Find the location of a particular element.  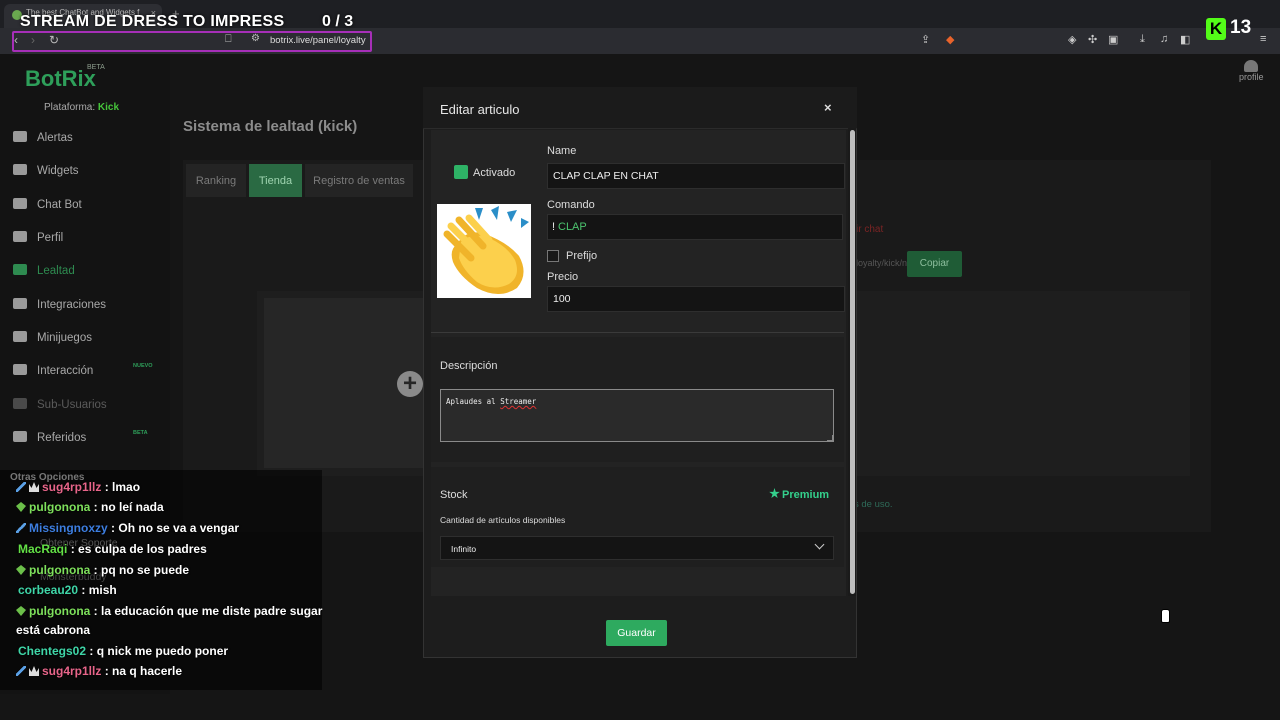

gem-icon is located at coordinates (21, 570).